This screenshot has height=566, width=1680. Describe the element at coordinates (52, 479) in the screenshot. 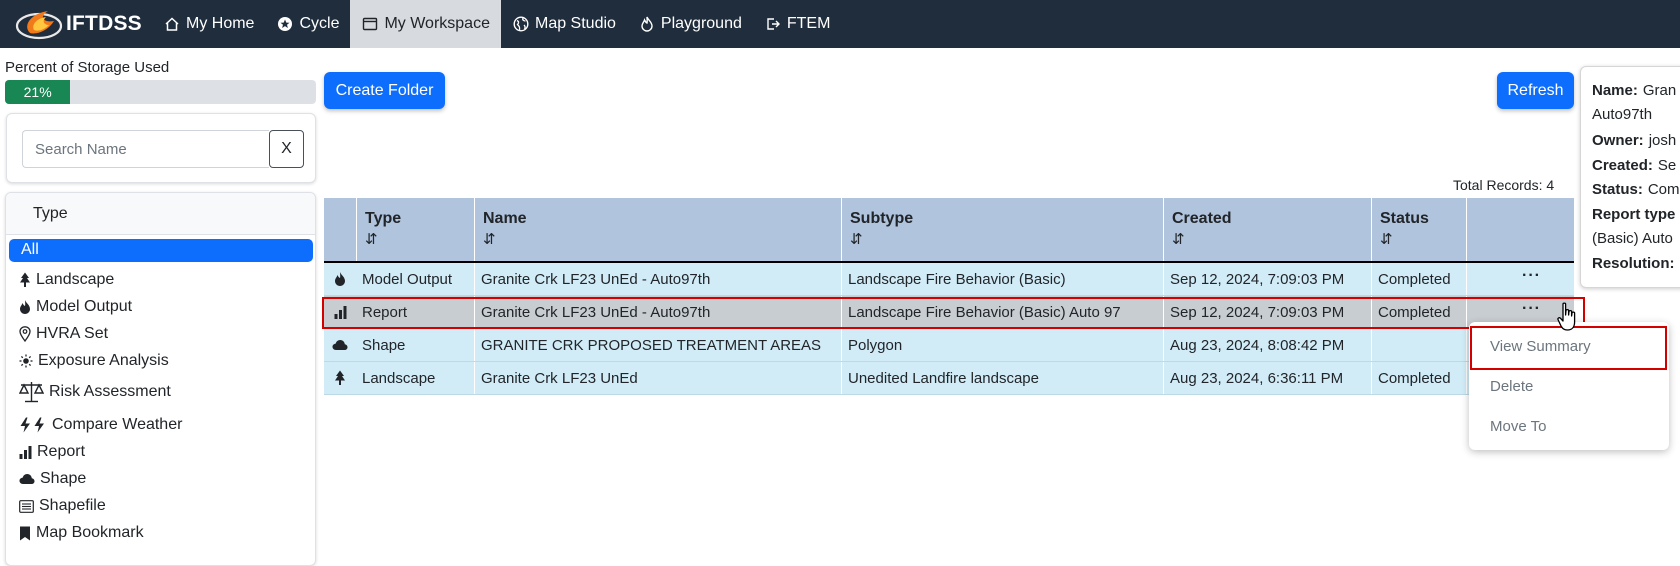

I see `type-filter-shape: Shape` at that location.